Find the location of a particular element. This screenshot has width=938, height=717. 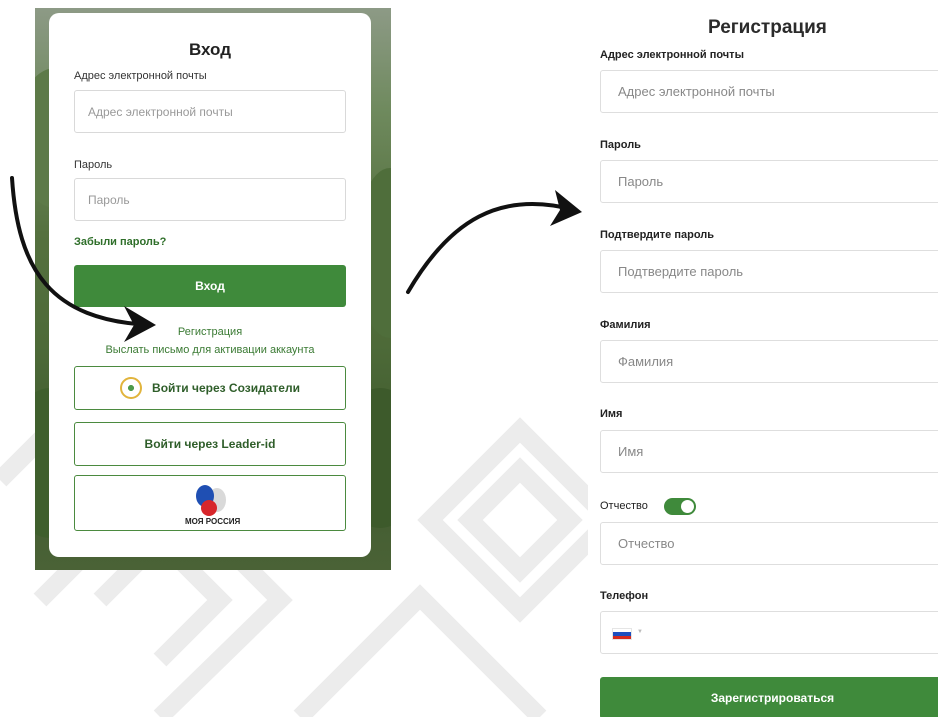

sozidateli-label: Войти через Созидатели is located at coordinates (226, 388).